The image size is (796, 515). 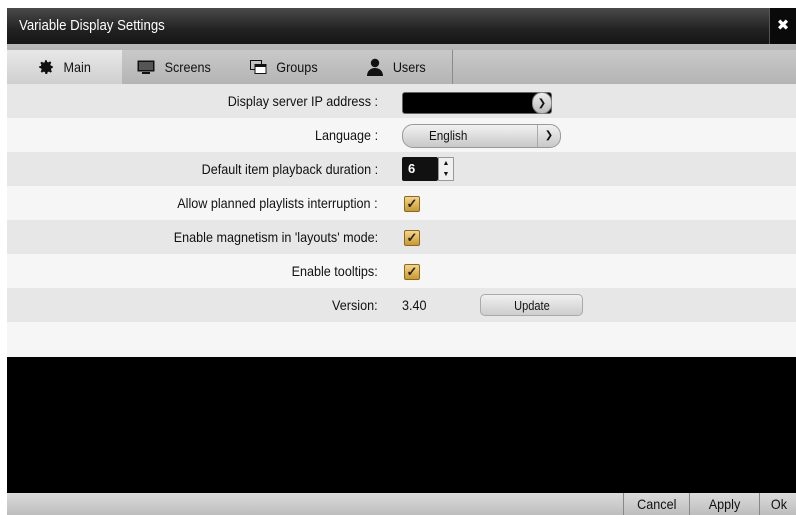 I want to click on tab-main: Main, so click(x=65, y=67).